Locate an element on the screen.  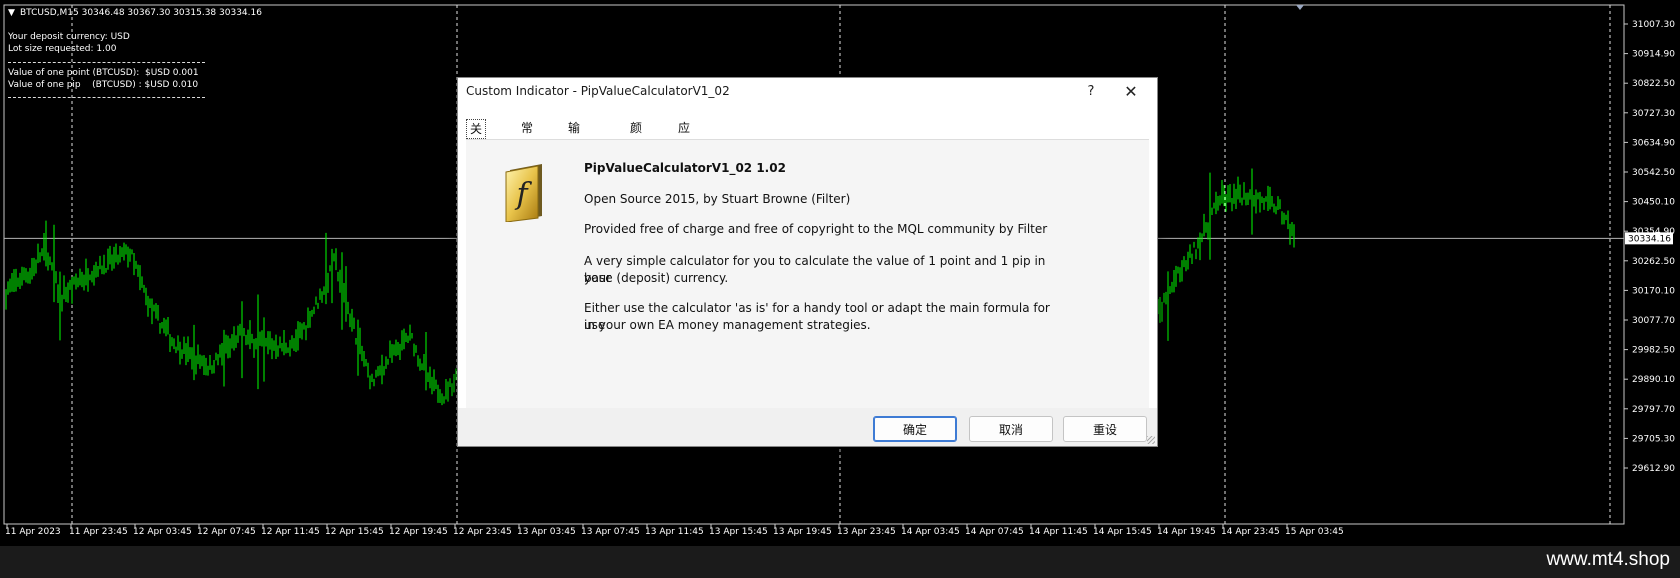
metaeditor-f-icon: f is located at coordinates (523, 193).